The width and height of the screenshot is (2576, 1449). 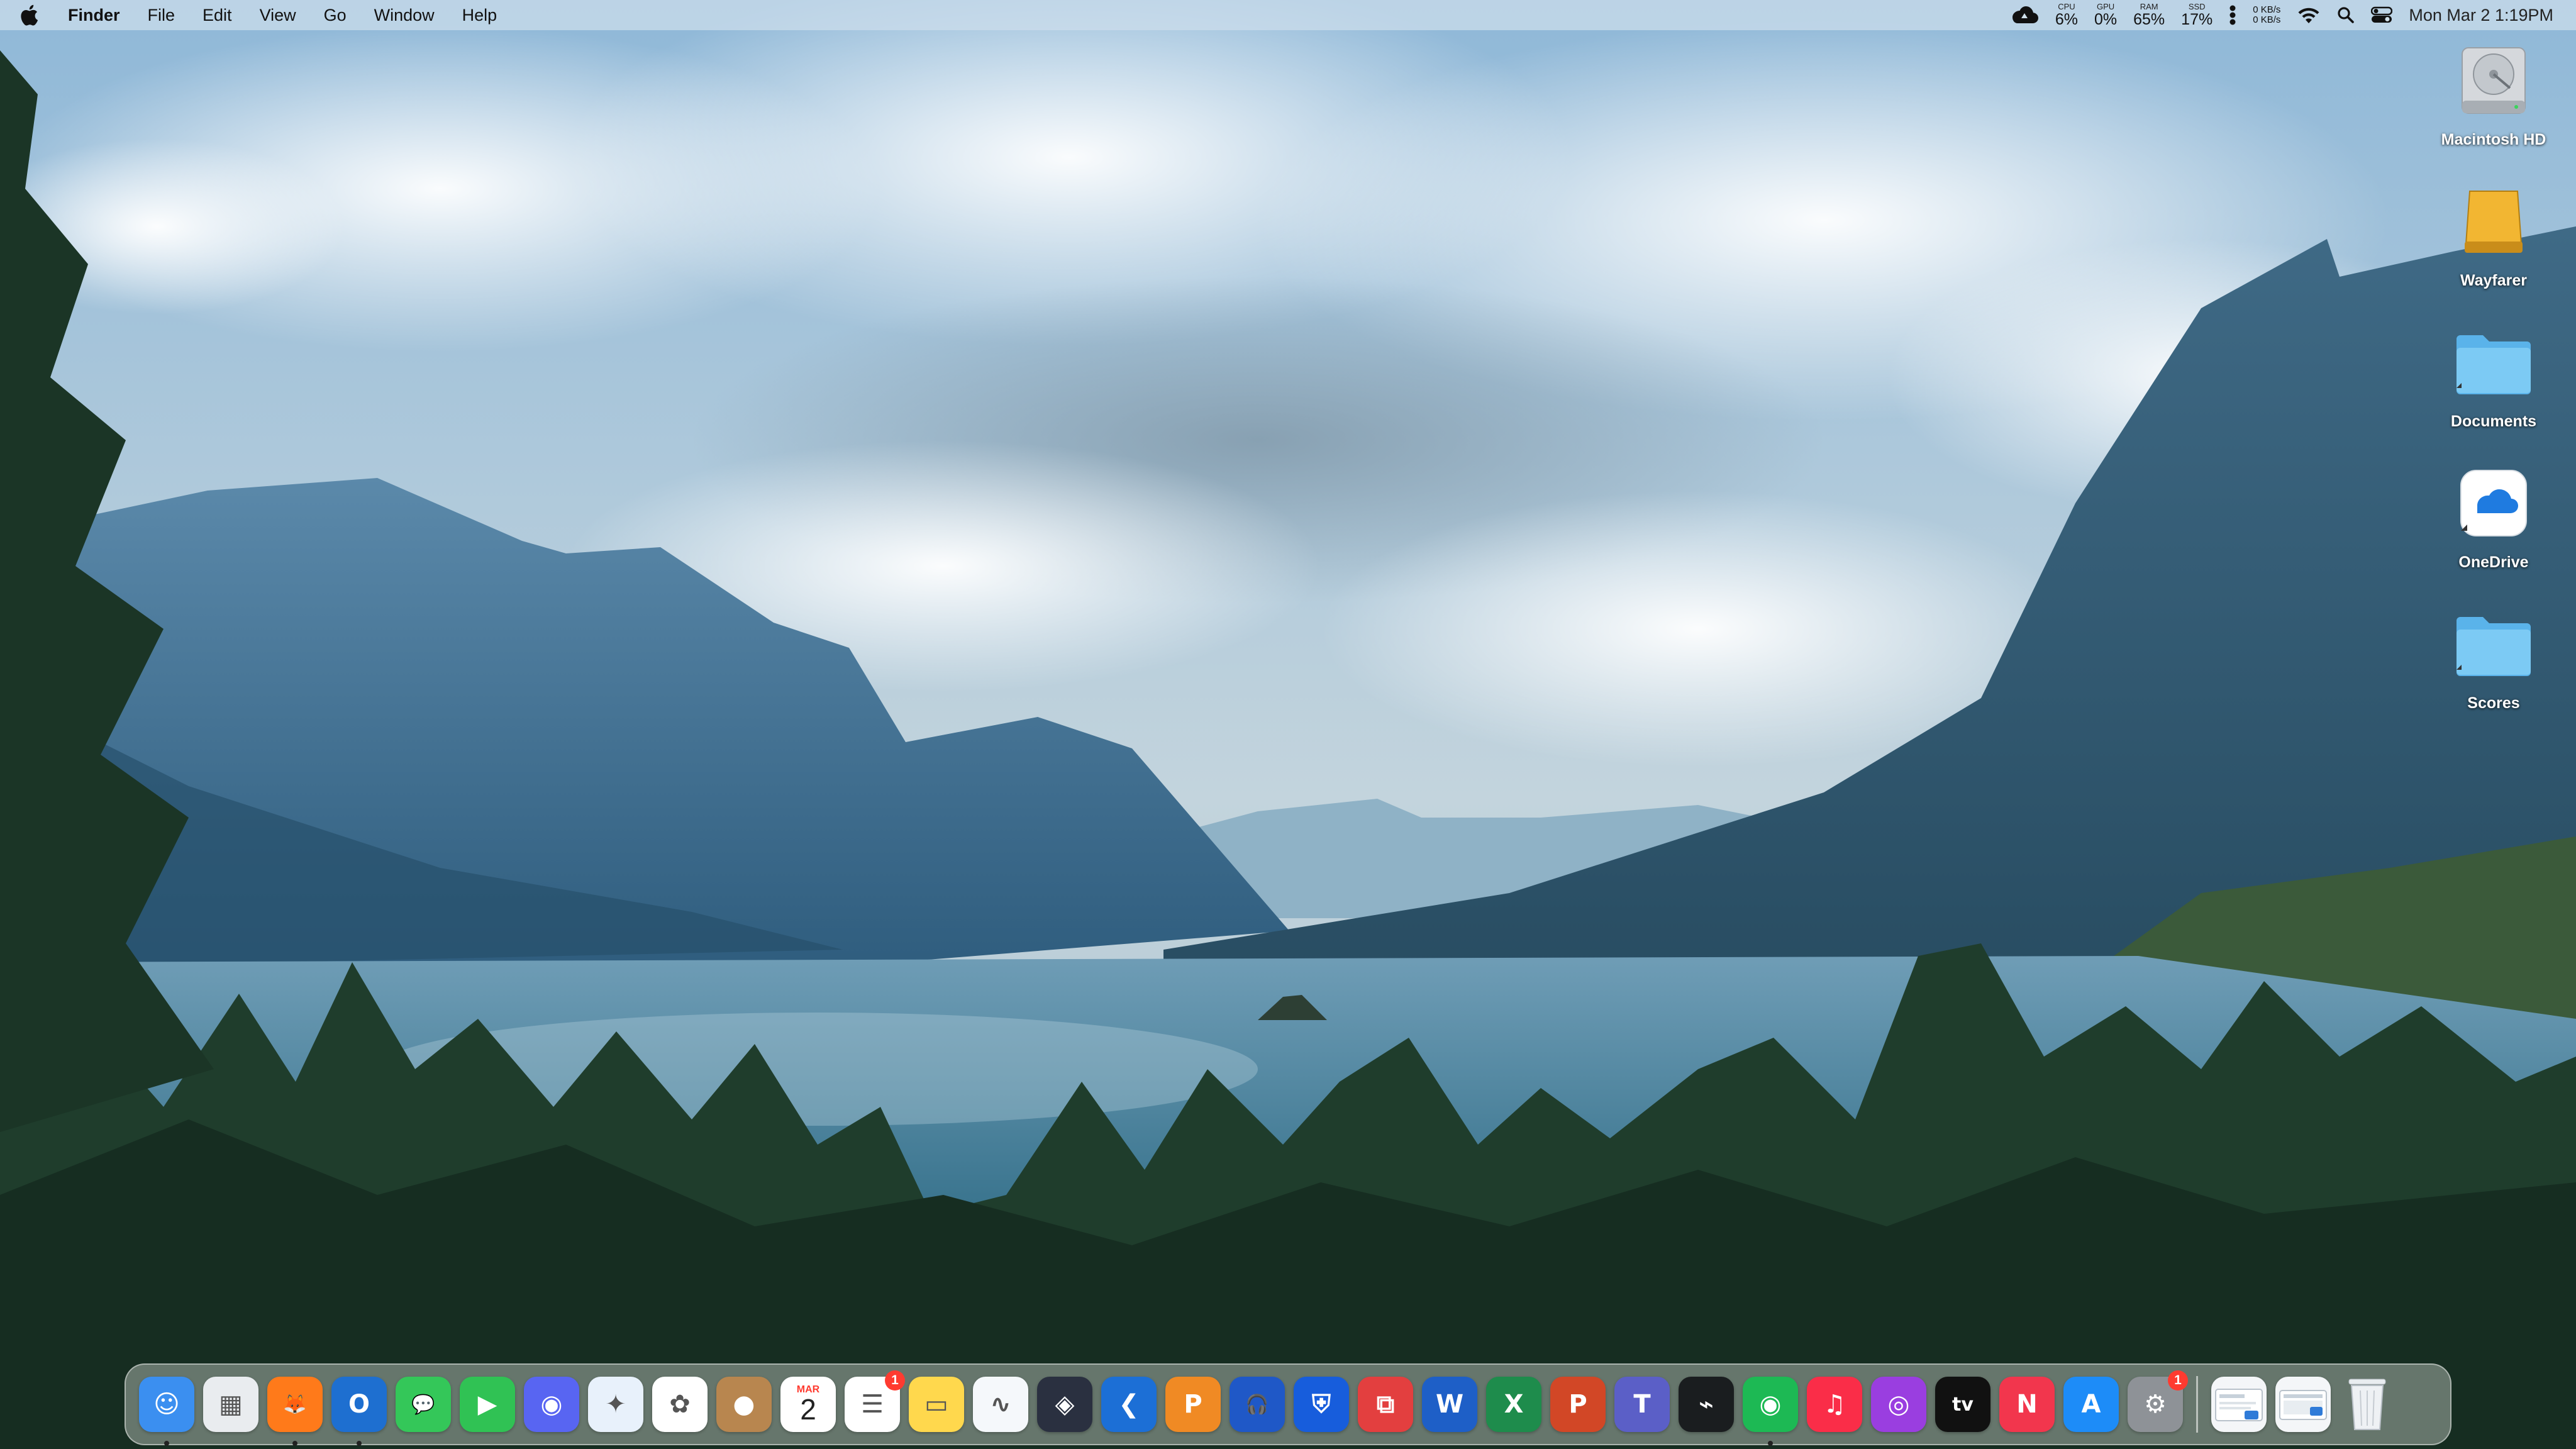 What do you see at coordinates (1288, 1404) in the screenshot?
I see `dock: ☺ ▦ 🦊 O 💬 ▶ ◉ ✦ ✿ ● MAR 2 ☰ 1 ▭ ∿ ◈ ❮ P 🎧 ⛨ ⧉ W X P T ⌁ ◉ ♫ ◎ tv N A ⚙ 1` at bounding box center [1288, 1404].